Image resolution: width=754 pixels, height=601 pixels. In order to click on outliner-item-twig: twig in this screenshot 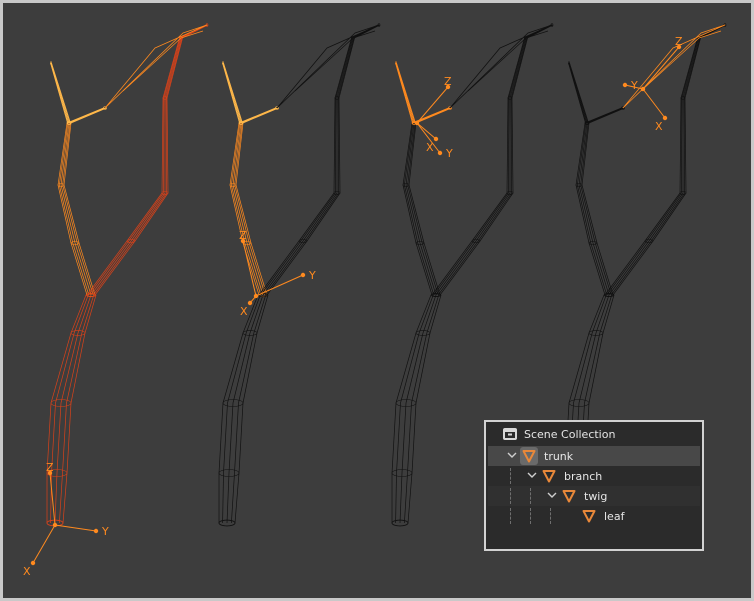, I will do `click(594, 496)`.